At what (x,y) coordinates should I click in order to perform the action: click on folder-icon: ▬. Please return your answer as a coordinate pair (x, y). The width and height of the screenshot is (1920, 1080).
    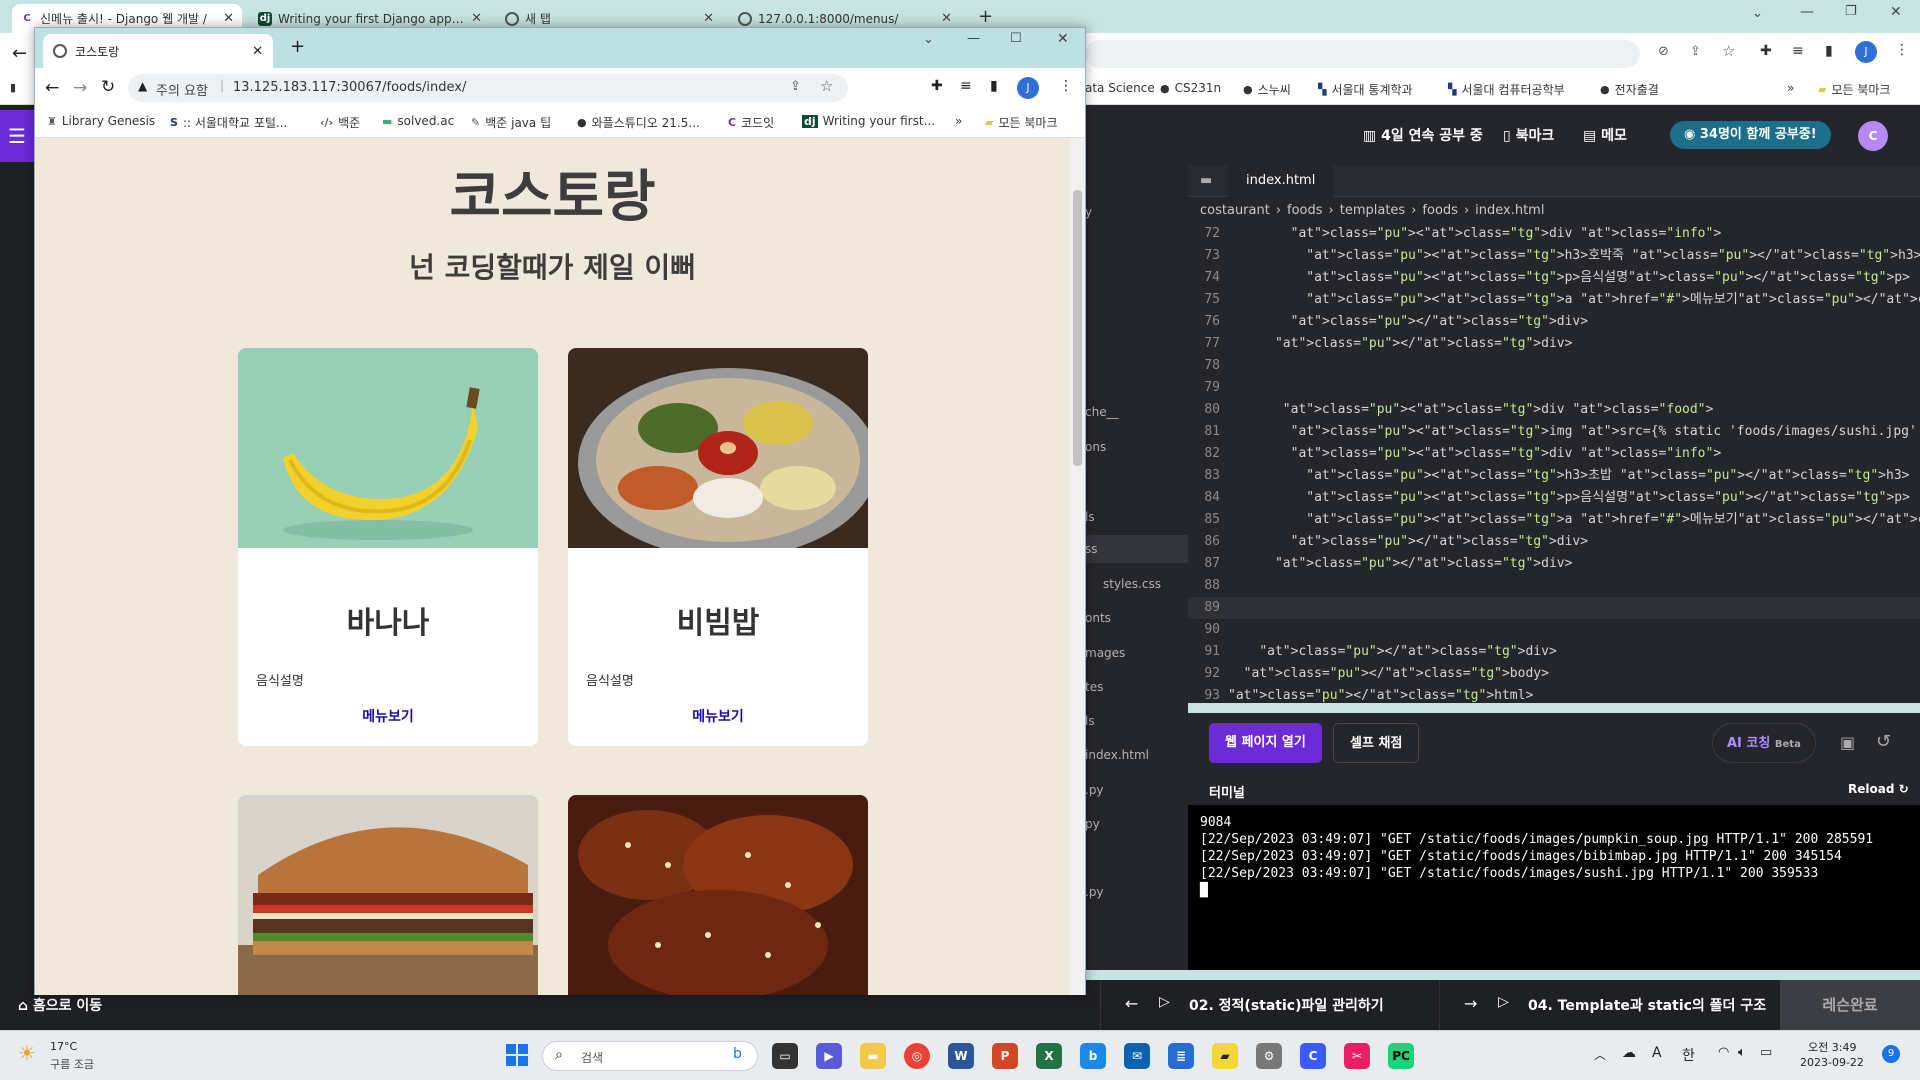
    Looking at the image, I should click on (1206, 180).